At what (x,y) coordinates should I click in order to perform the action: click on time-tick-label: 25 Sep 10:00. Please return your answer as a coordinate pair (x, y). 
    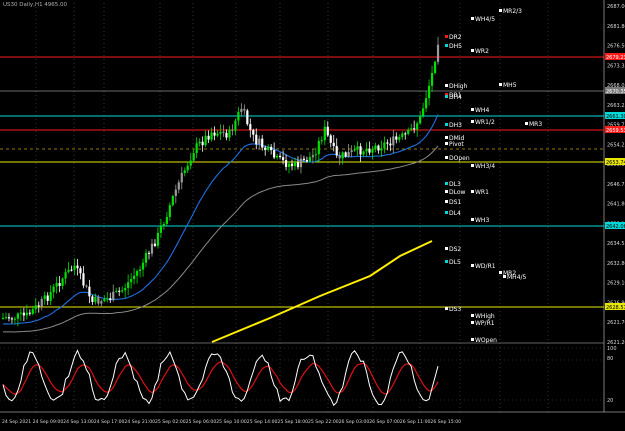
    Looking at the image, I should click on (231, 422).